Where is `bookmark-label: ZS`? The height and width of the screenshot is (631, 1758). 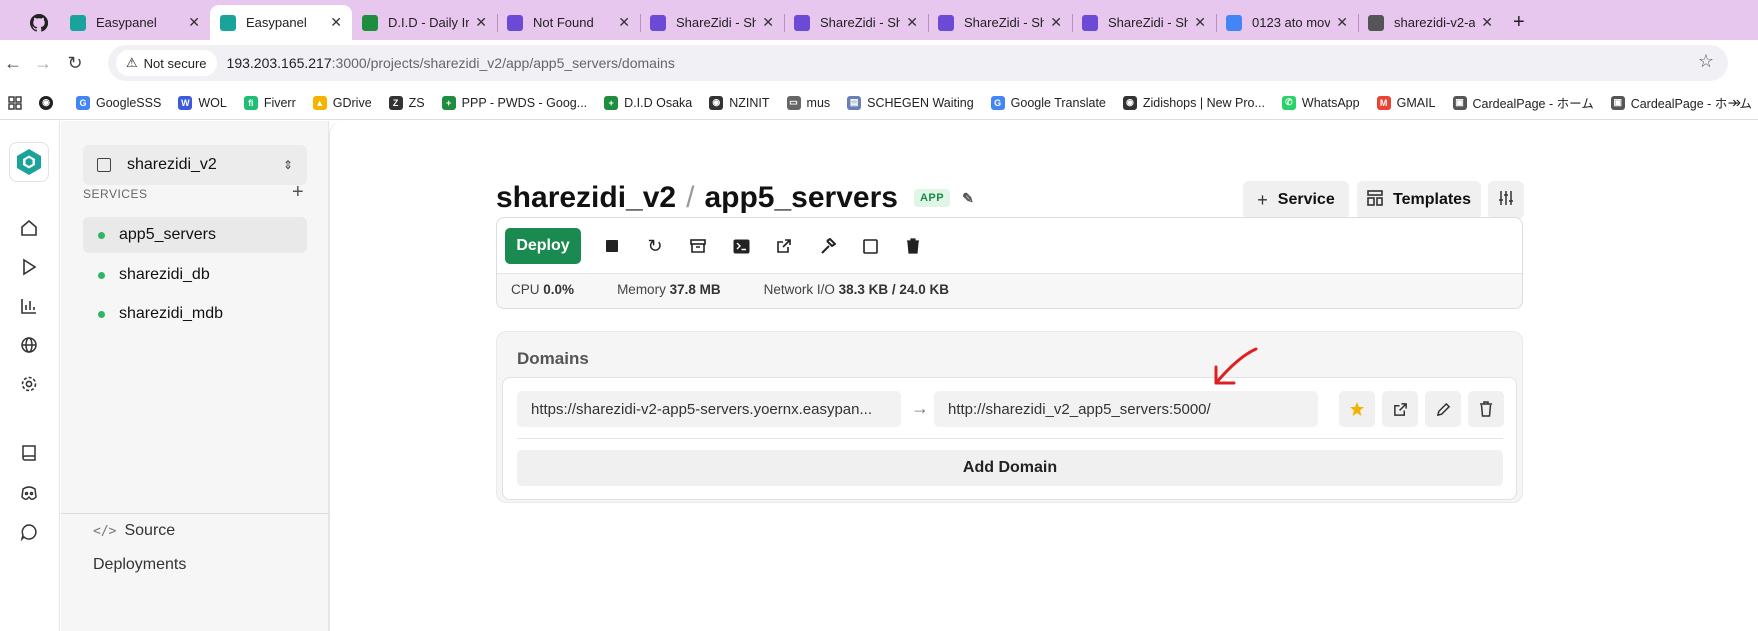 bookmark-label: ZS is located at coordinates (416, 102).